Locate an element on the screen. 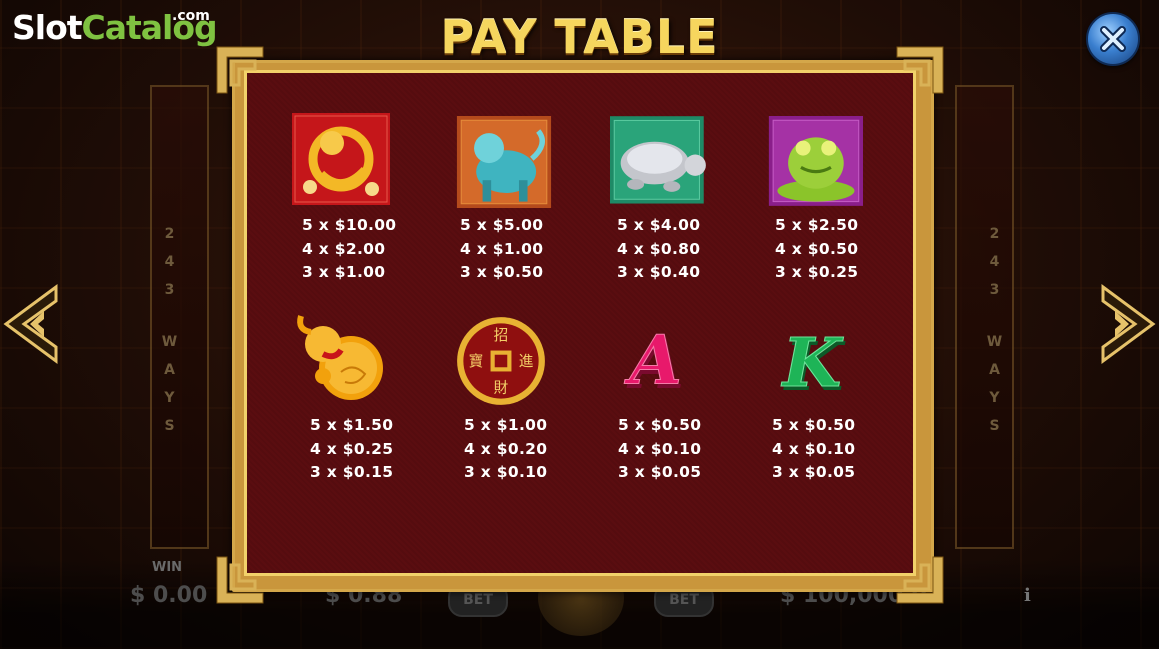 This screenshot has width=1159, height=649. toad-paytable: 5 x $2.50 4 x $0.50 3 x $0.25 is located at coordinates (840, 249).